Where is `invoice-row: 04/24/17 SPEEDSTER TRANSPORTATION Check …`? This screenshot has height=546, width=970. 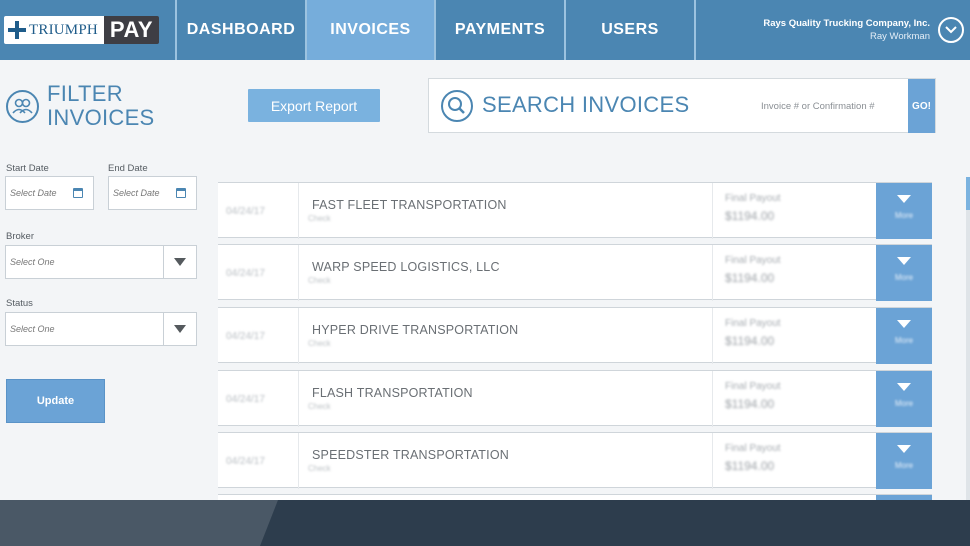 invoice-row: 04/24/17 SPEEDSTER TRANSPORTATION Check … is located at coordinates (575, 460).